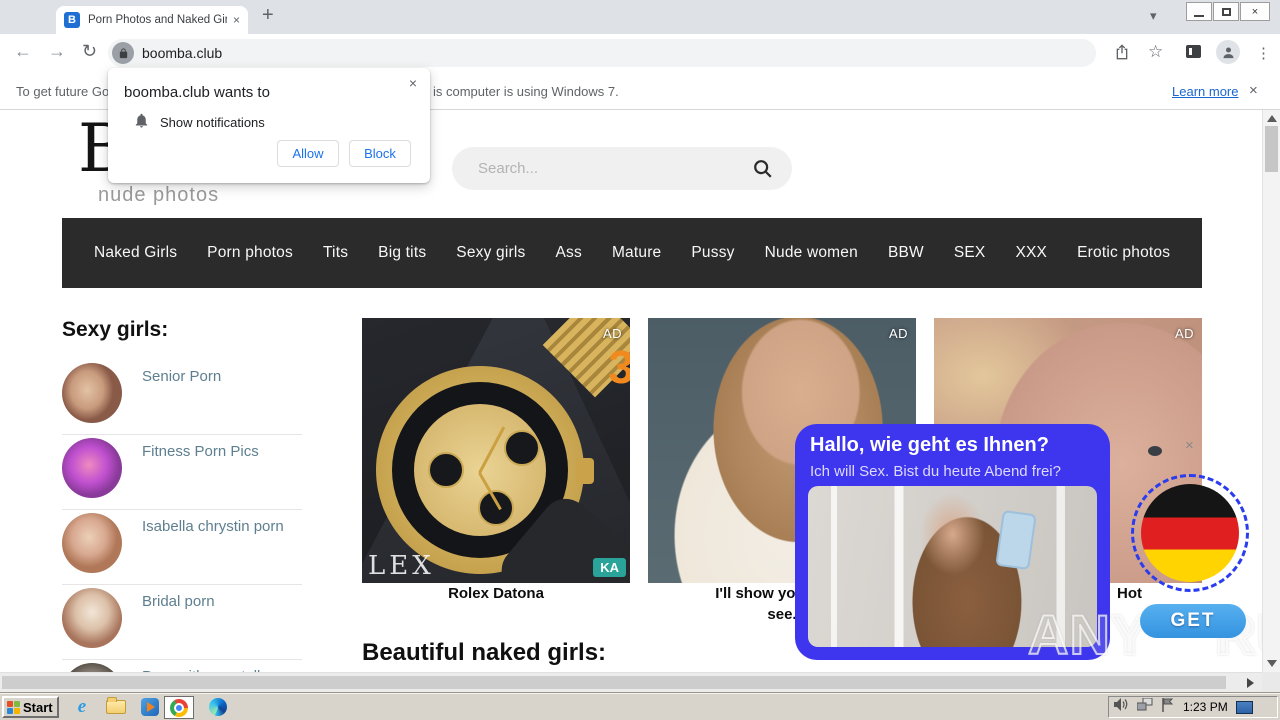  I want to click on browser-tab: B Porn Photos and Naked Girls - Boomb ×, so click(152, 20).